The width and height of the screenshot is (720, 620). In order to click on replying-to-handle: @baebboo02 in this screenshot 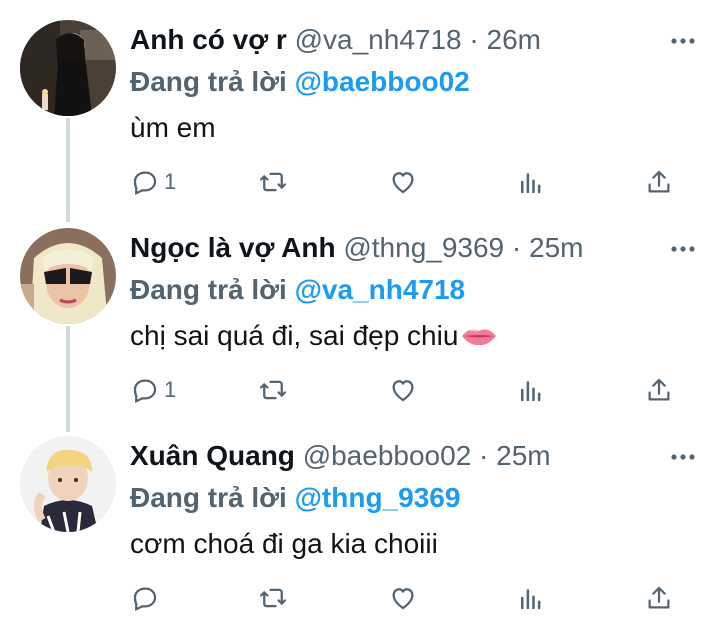, I will do `click(382, 81)`.